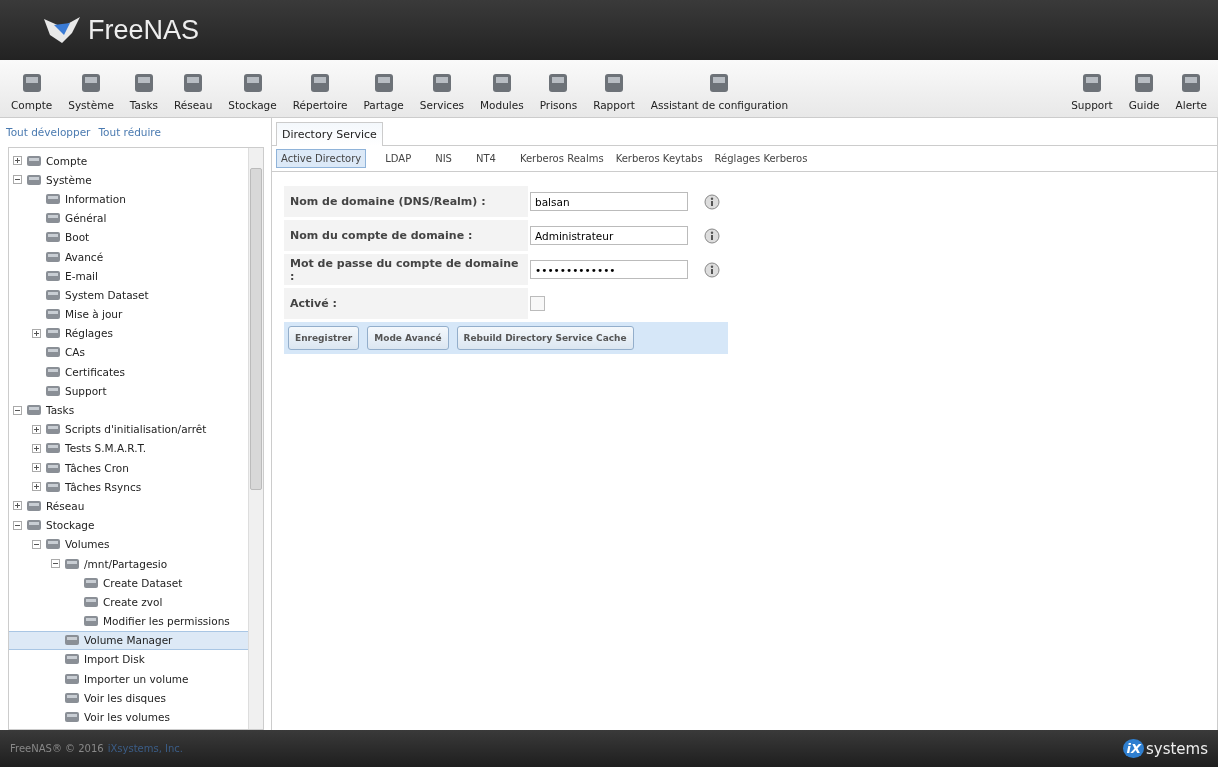  Describe the element at coordinates (609, 201) in the screenshot. I see `input-field: balsan` at that location.